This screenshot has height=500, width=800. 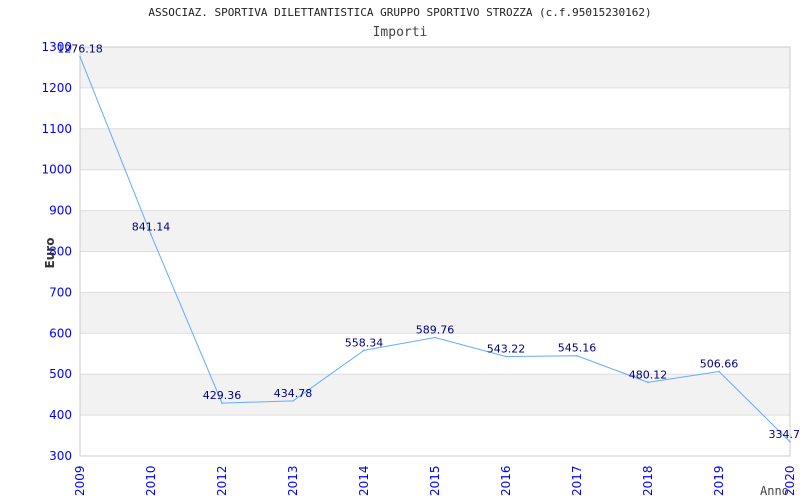 What do you see at coordinates (719, 480) in the screenshot?
I see `x-tick-label: 2019` at bounding box center [719, 480].